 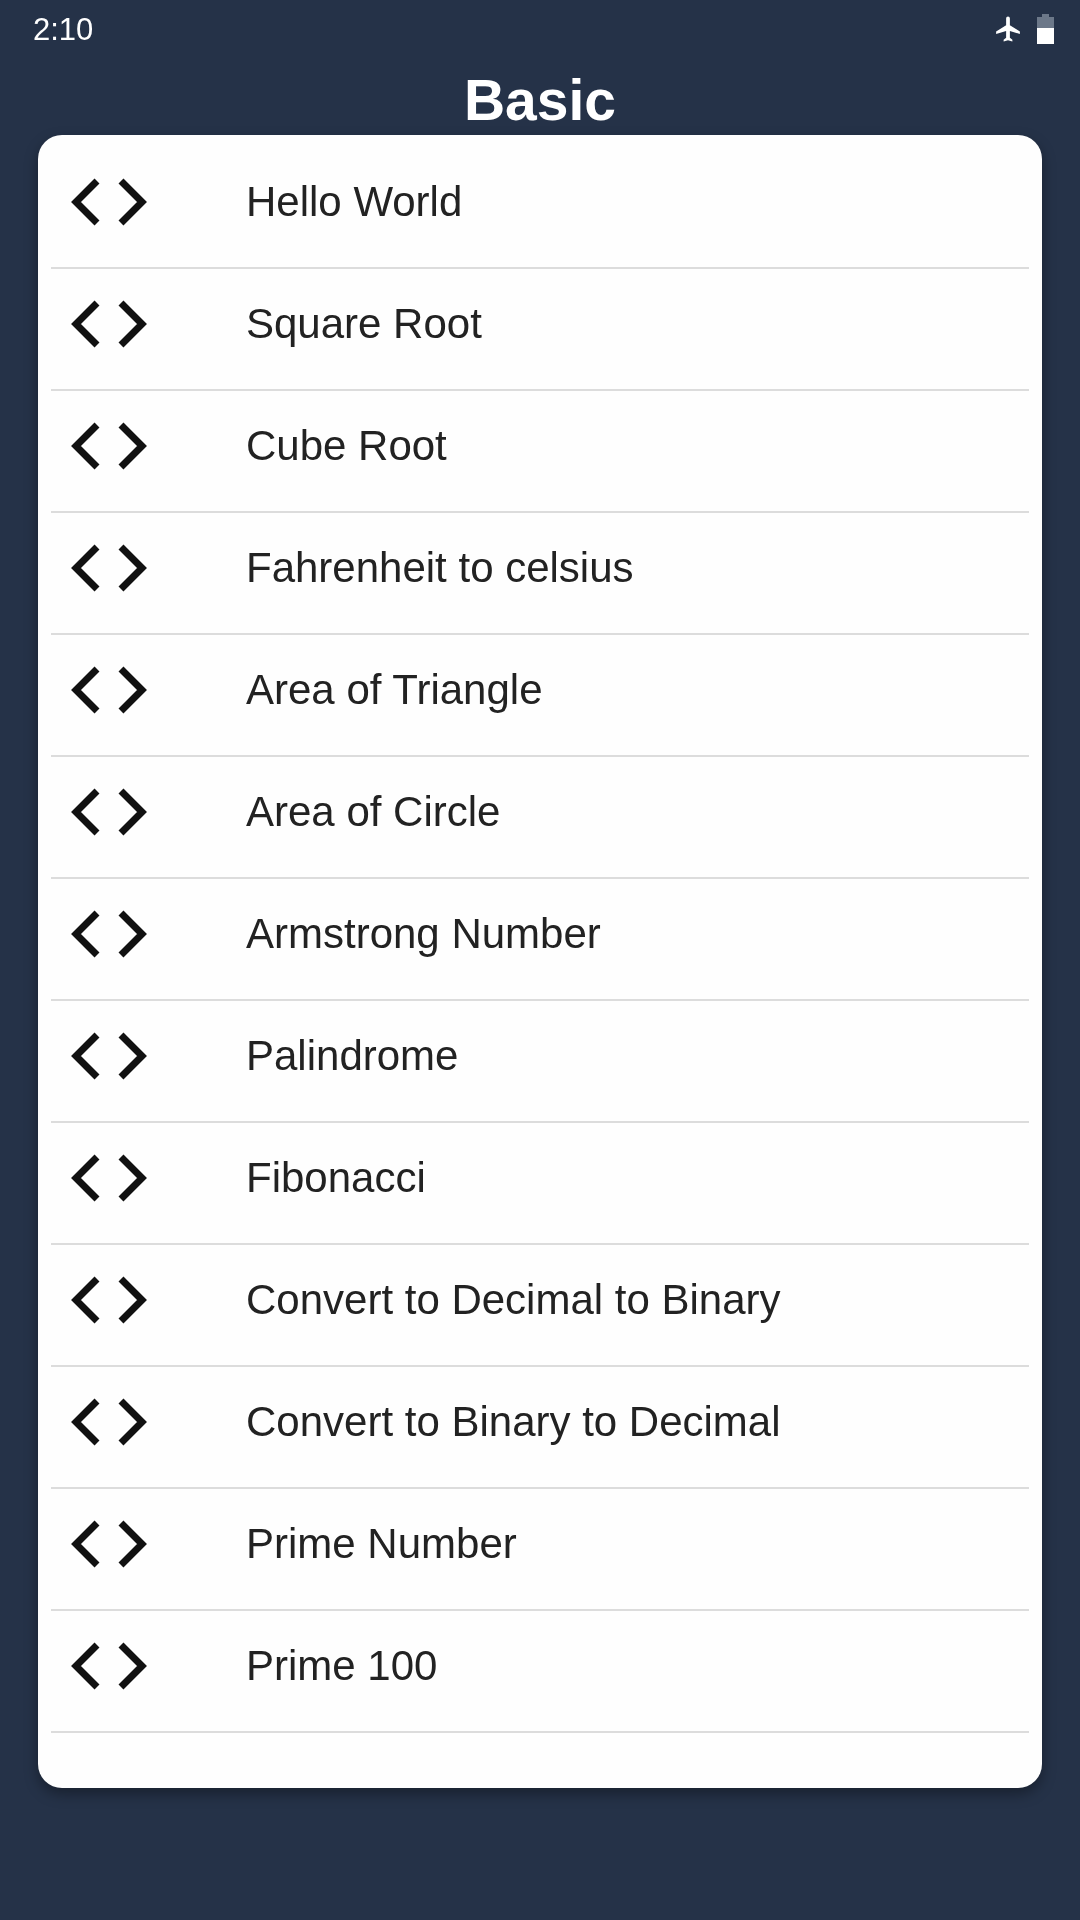 I want to click on screen-title: Basic, so click(x=540, y=95).